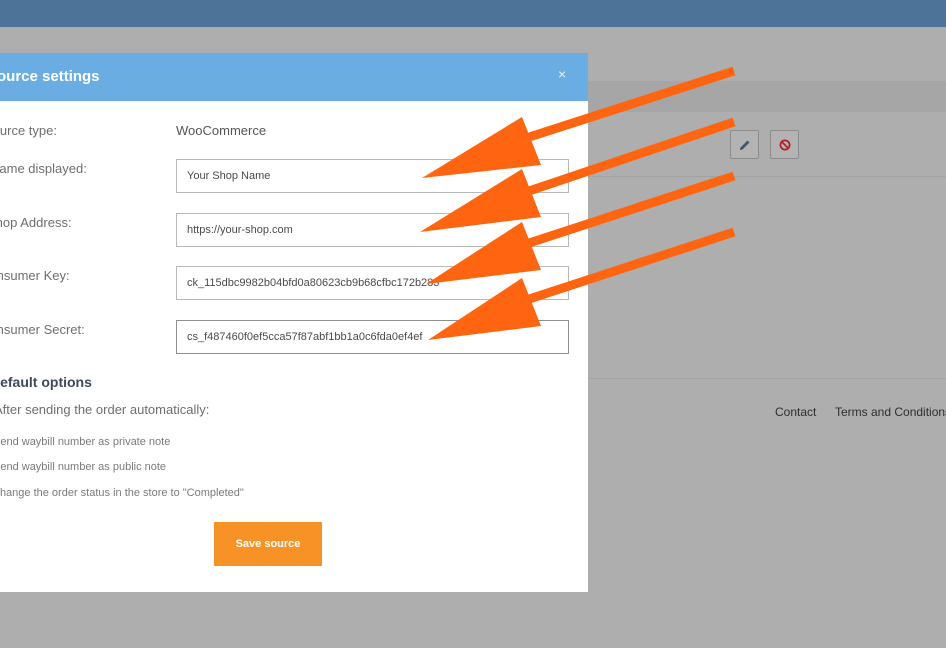 The width and height of the screenshot is (946, 648). I want to click on delete-button, so click(784, 144).